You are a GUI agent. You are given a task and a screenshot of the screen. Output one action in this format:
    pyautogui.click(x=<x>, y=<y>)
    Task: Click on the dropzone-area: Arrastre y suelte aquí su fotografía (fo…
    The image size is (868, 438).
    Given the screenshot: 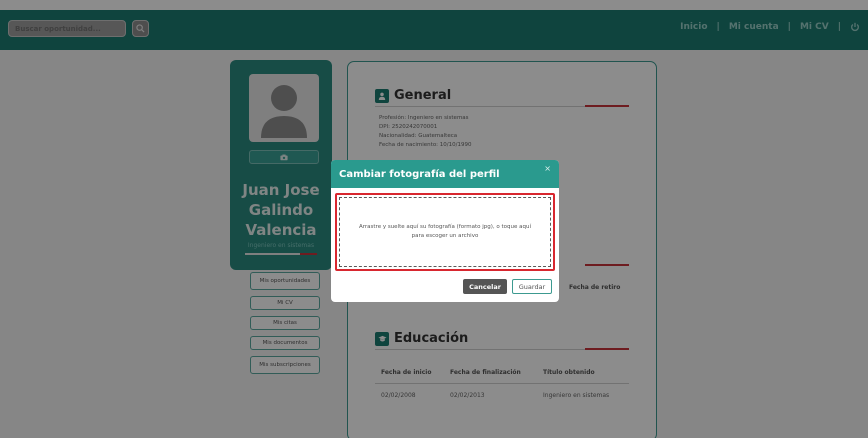 What is the action you would take?
    pyautogui.click(x=445, y=232)
    